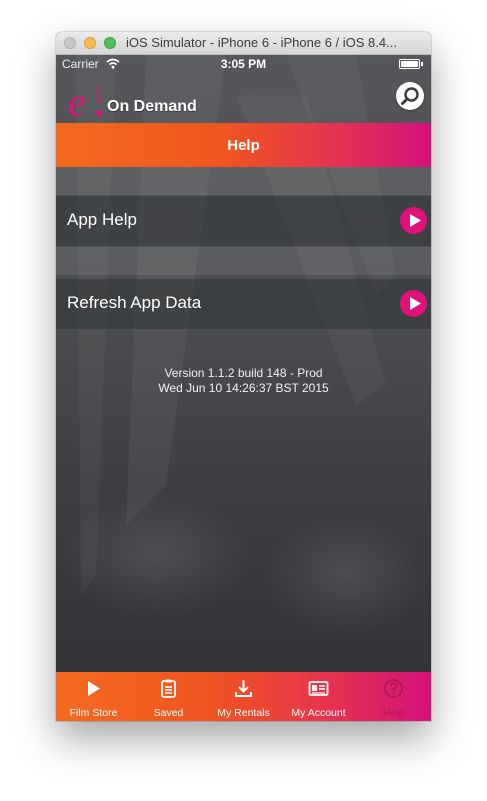 The height and width of the screenshot is (801, 487). I want to click on id-card-icon, so click(318, 688).